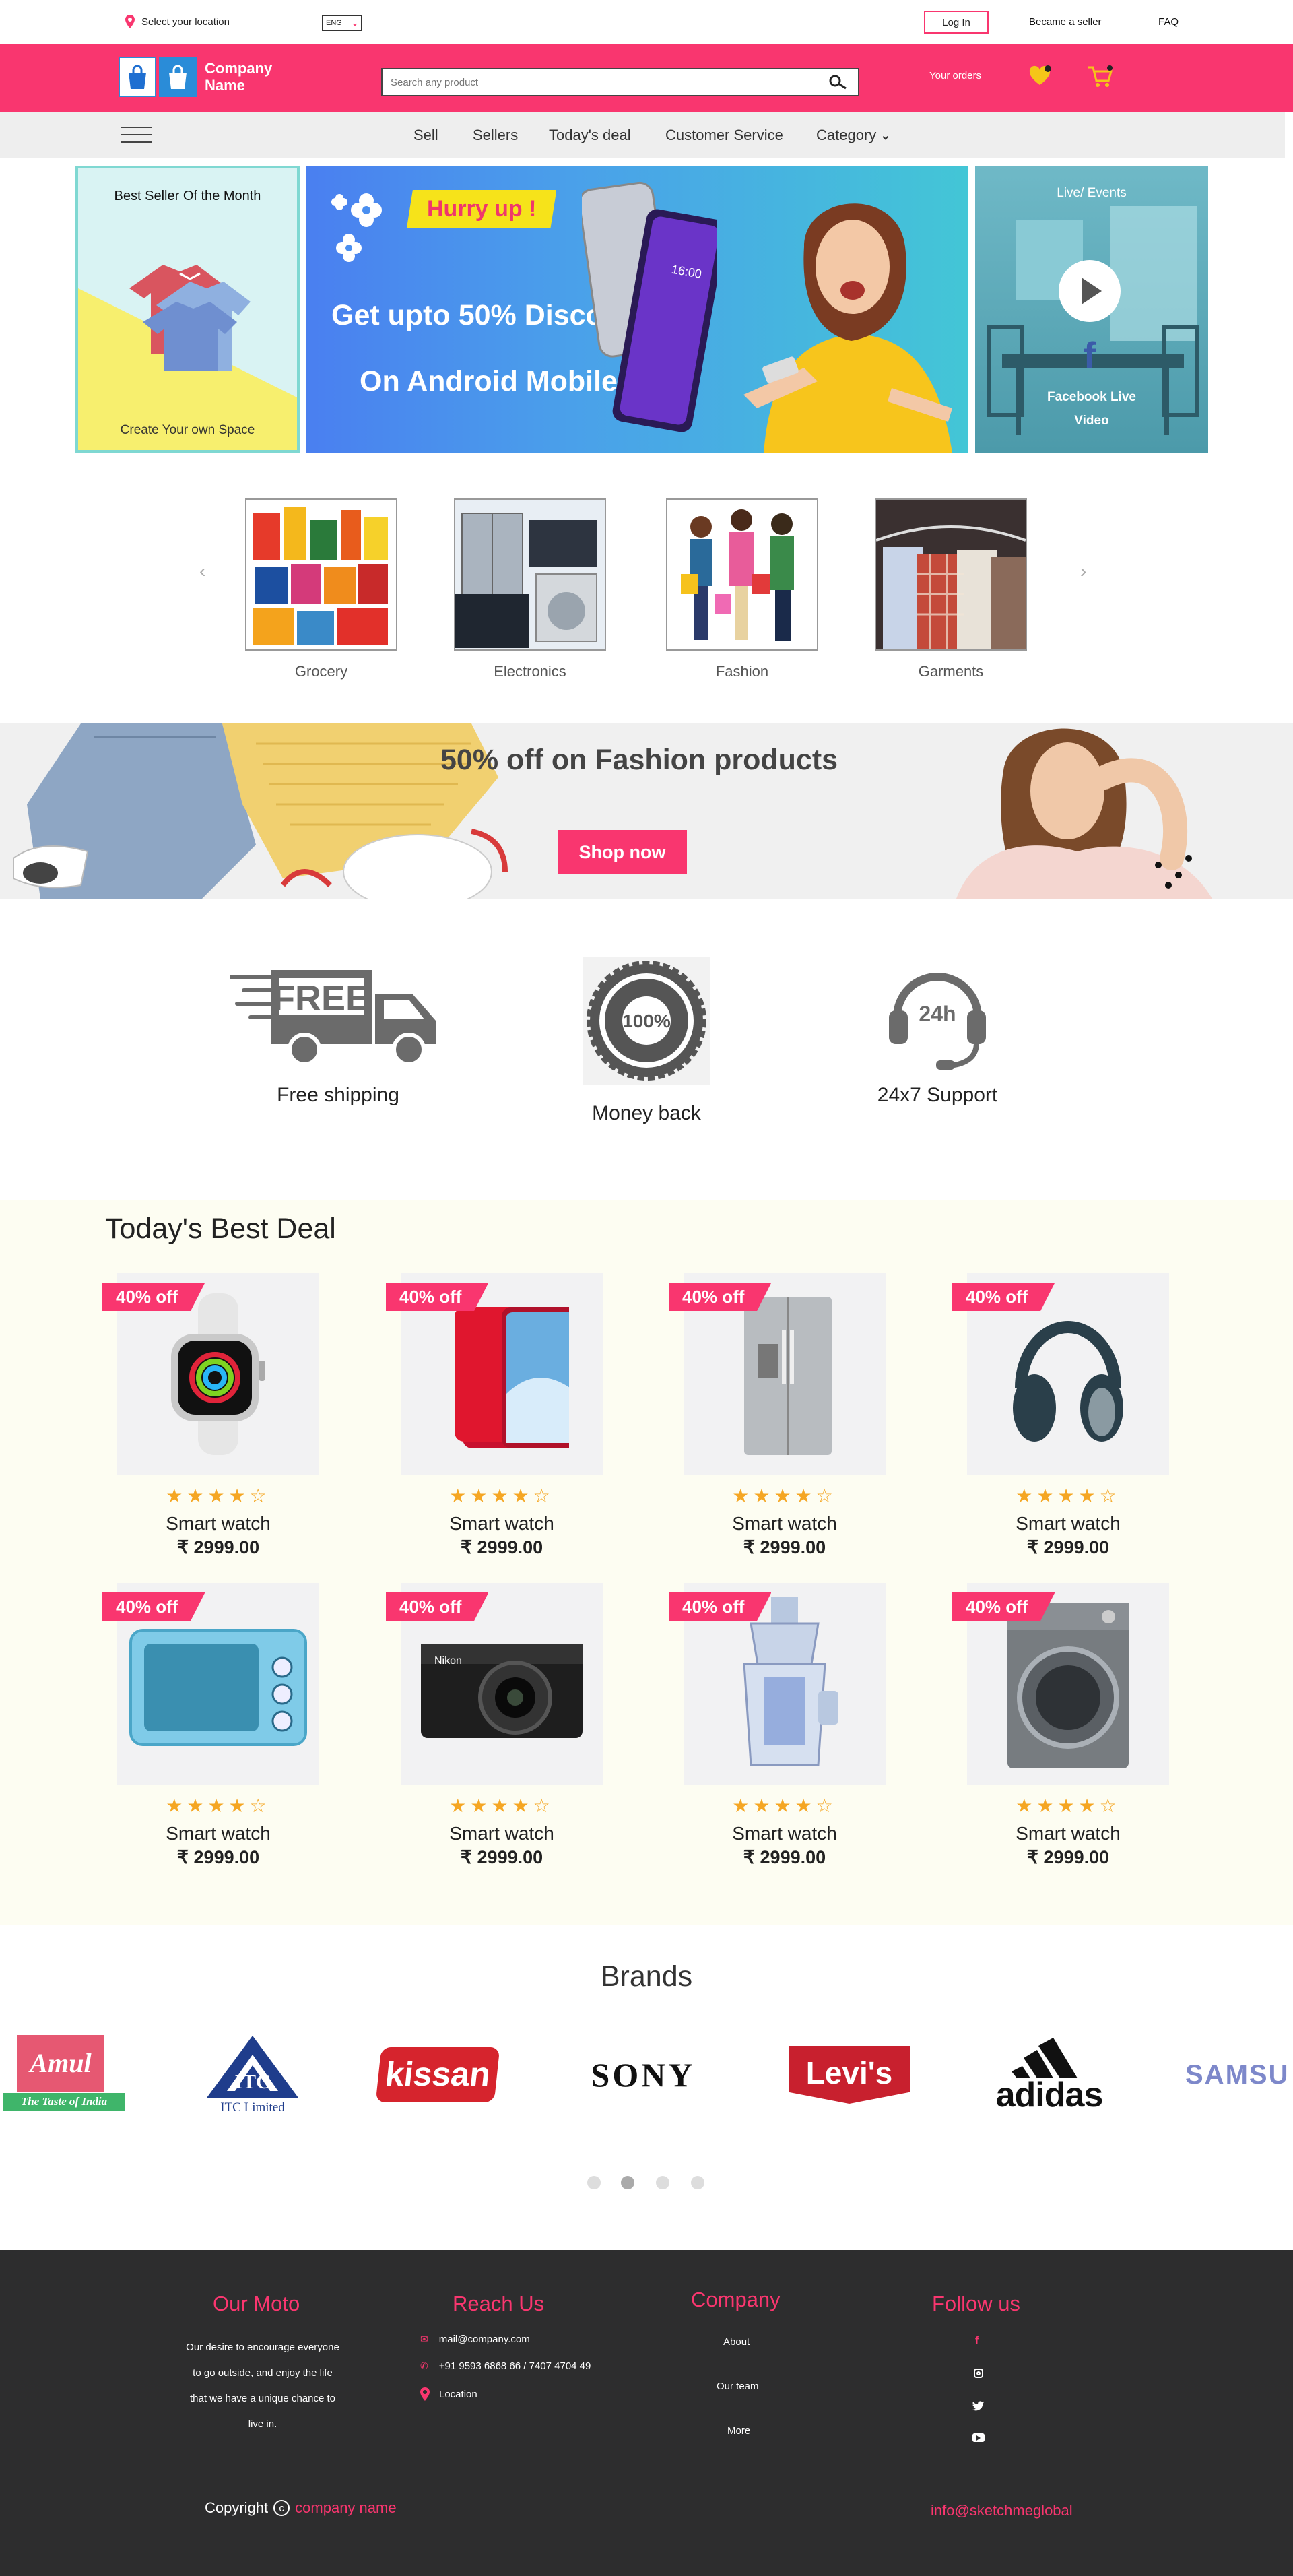  What do you see at coordinates (321, 999) in the screenshot?
I see `free-label: FREE` at bounding box center [321, 999].